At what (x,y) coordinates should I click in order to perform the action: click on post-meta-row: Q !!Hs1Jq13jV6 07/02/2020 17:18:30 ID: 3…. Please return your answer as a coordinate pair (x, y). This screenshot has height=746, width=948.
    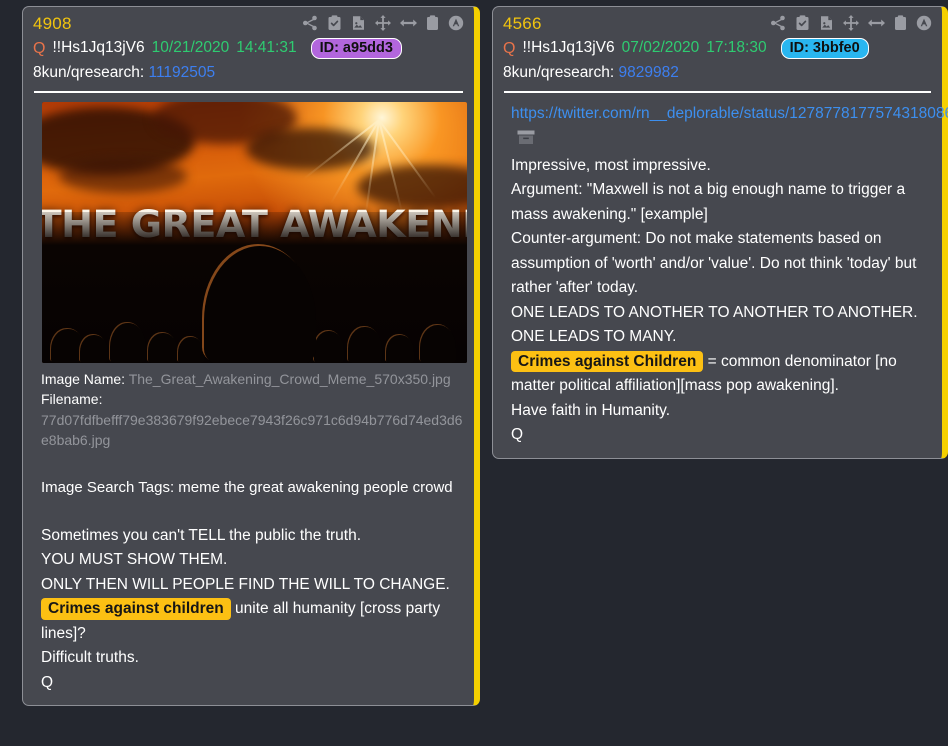
    Looking at the image, I should click on (717, 48).